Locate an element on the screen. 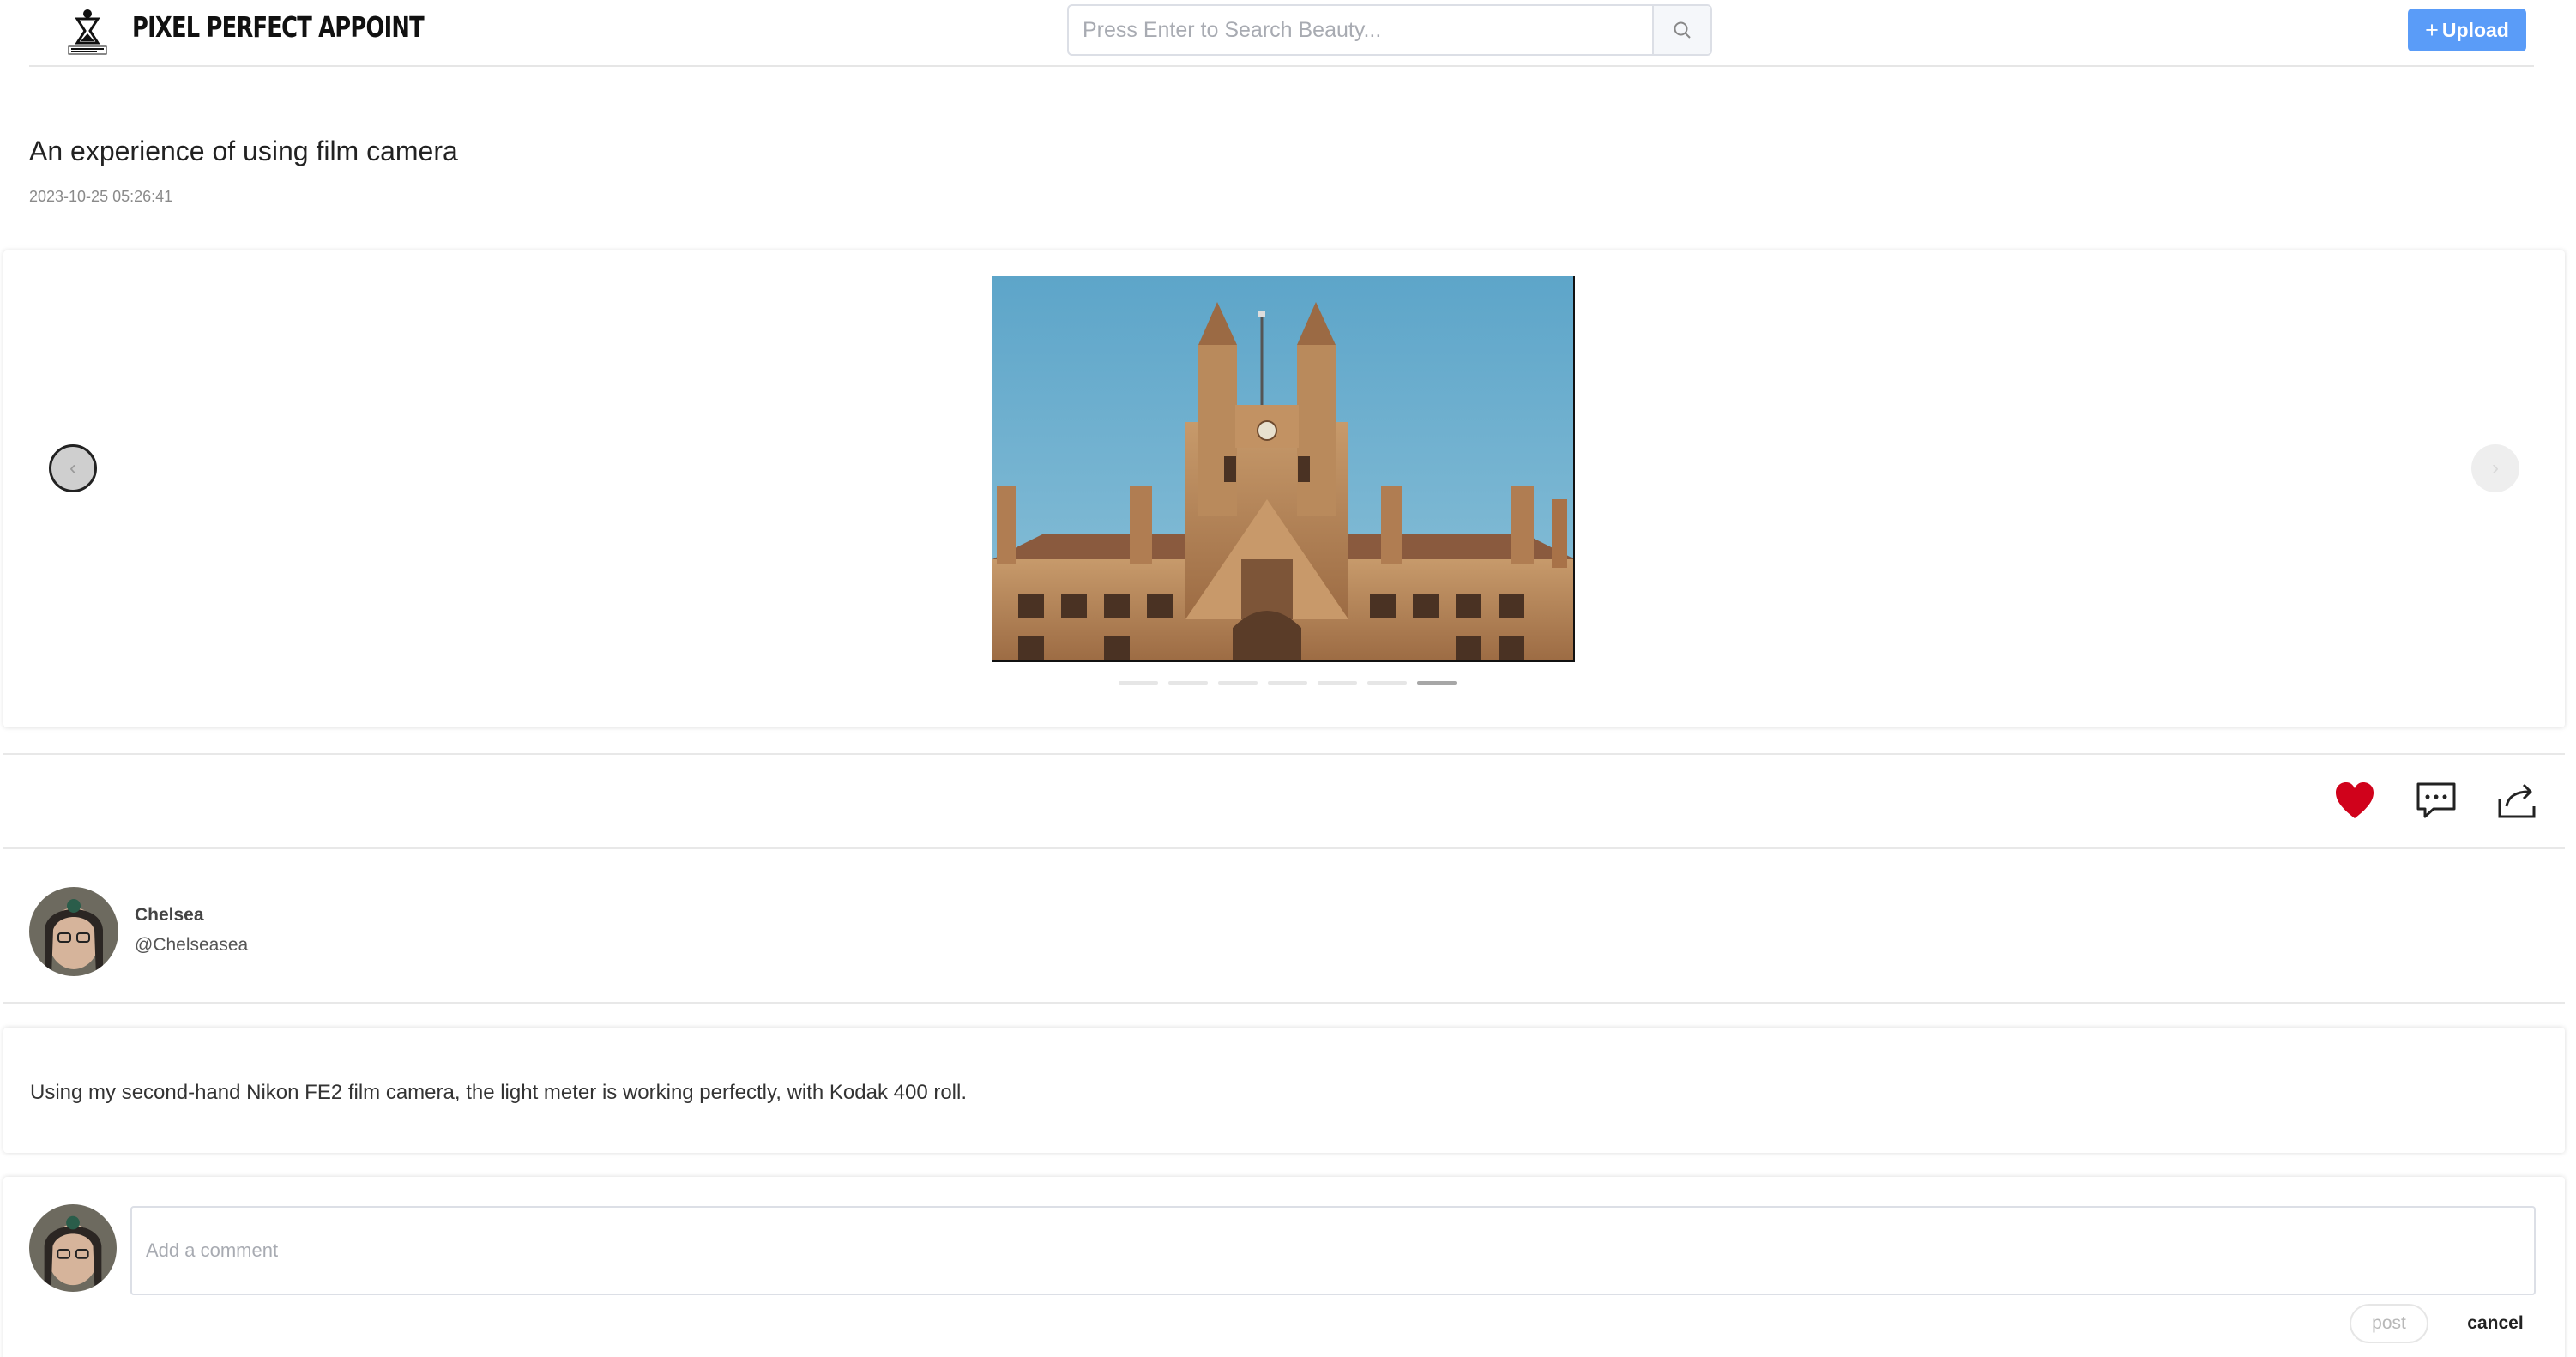 The width and height of the screenshot is (2576, 1357). search-button is located at coordinates (1681, 30).